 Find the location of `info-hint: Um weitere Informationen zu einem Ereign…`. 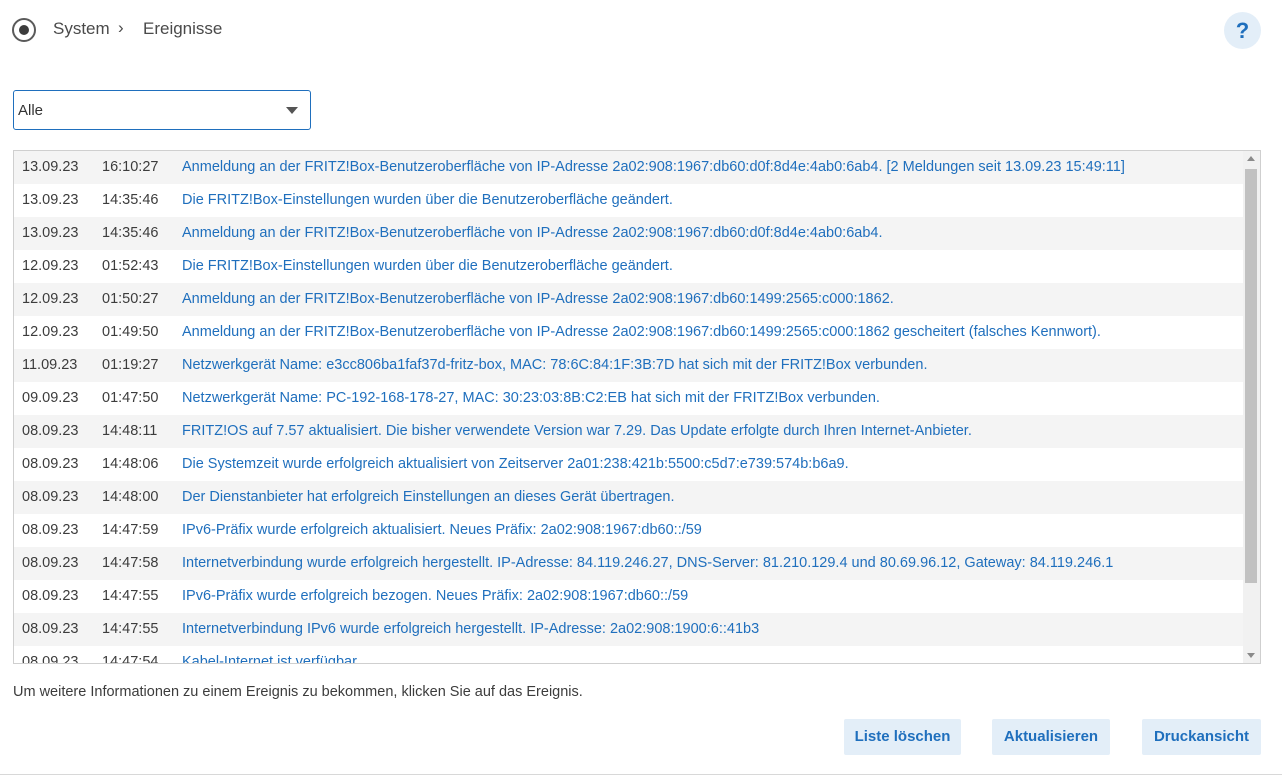

info-hint: Um weitere Informationen zu einem Ereign… is located at coordinates (298, 692).